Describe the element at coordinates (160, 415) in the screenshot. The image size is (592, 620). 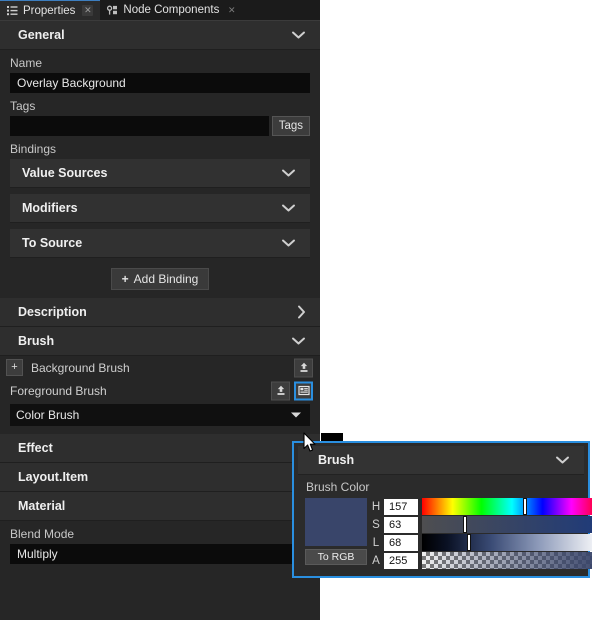
I see `brush-type-select: Color Brush` at that location.